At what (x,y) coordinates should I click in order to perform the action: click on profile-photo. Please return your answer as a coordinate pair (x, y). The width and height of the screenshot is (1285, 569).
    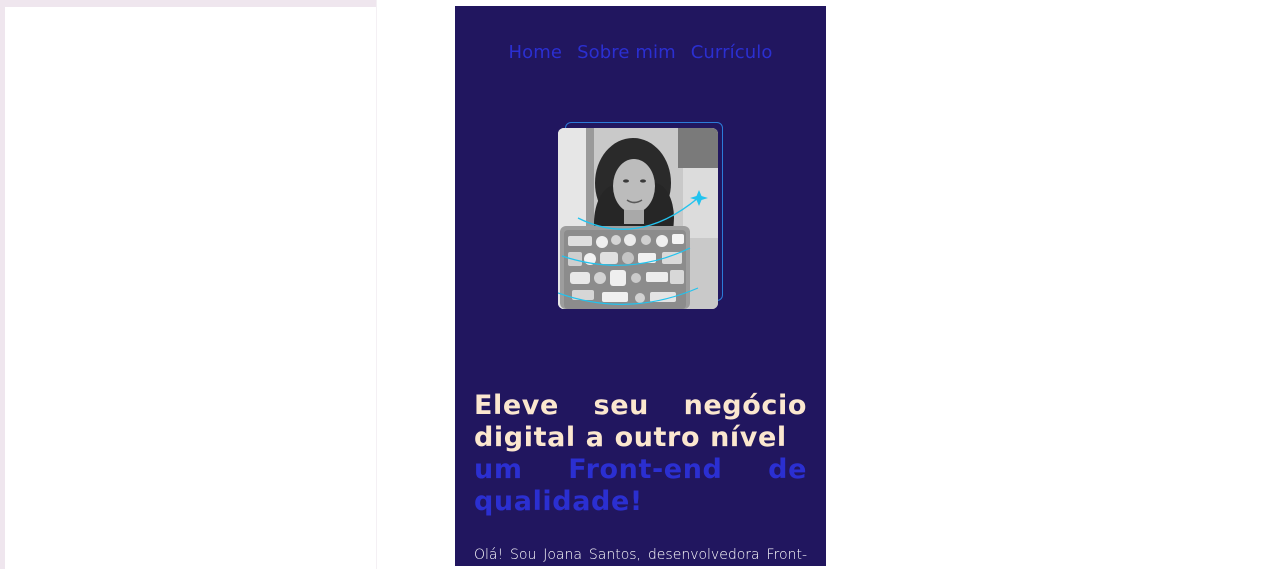
    Looking at the image, I should click on (638, 218).